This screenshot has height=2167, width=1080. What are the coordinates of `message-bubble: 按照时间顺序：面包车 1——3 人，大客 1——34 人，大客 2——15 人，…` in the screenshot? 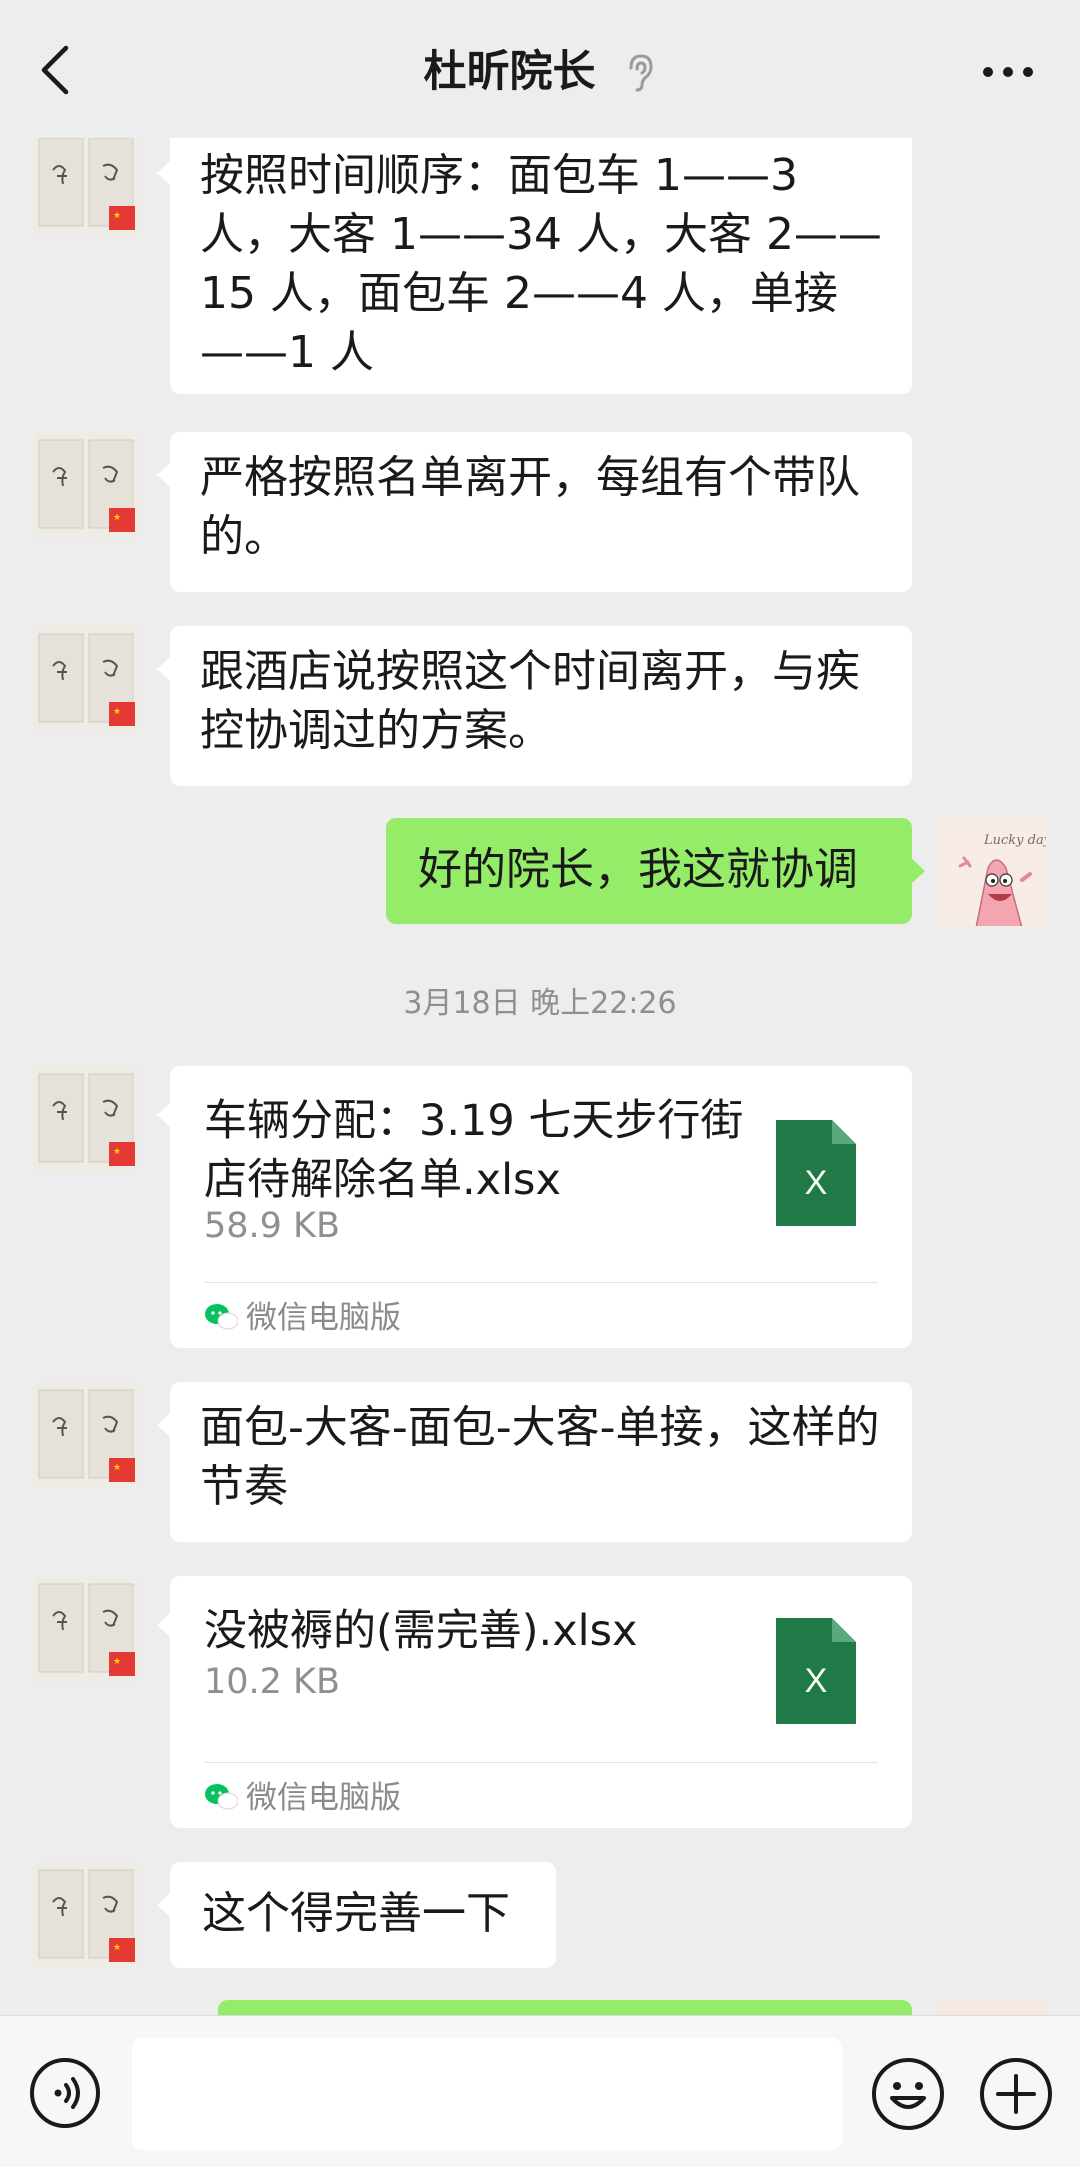 It's located at (534, 262).